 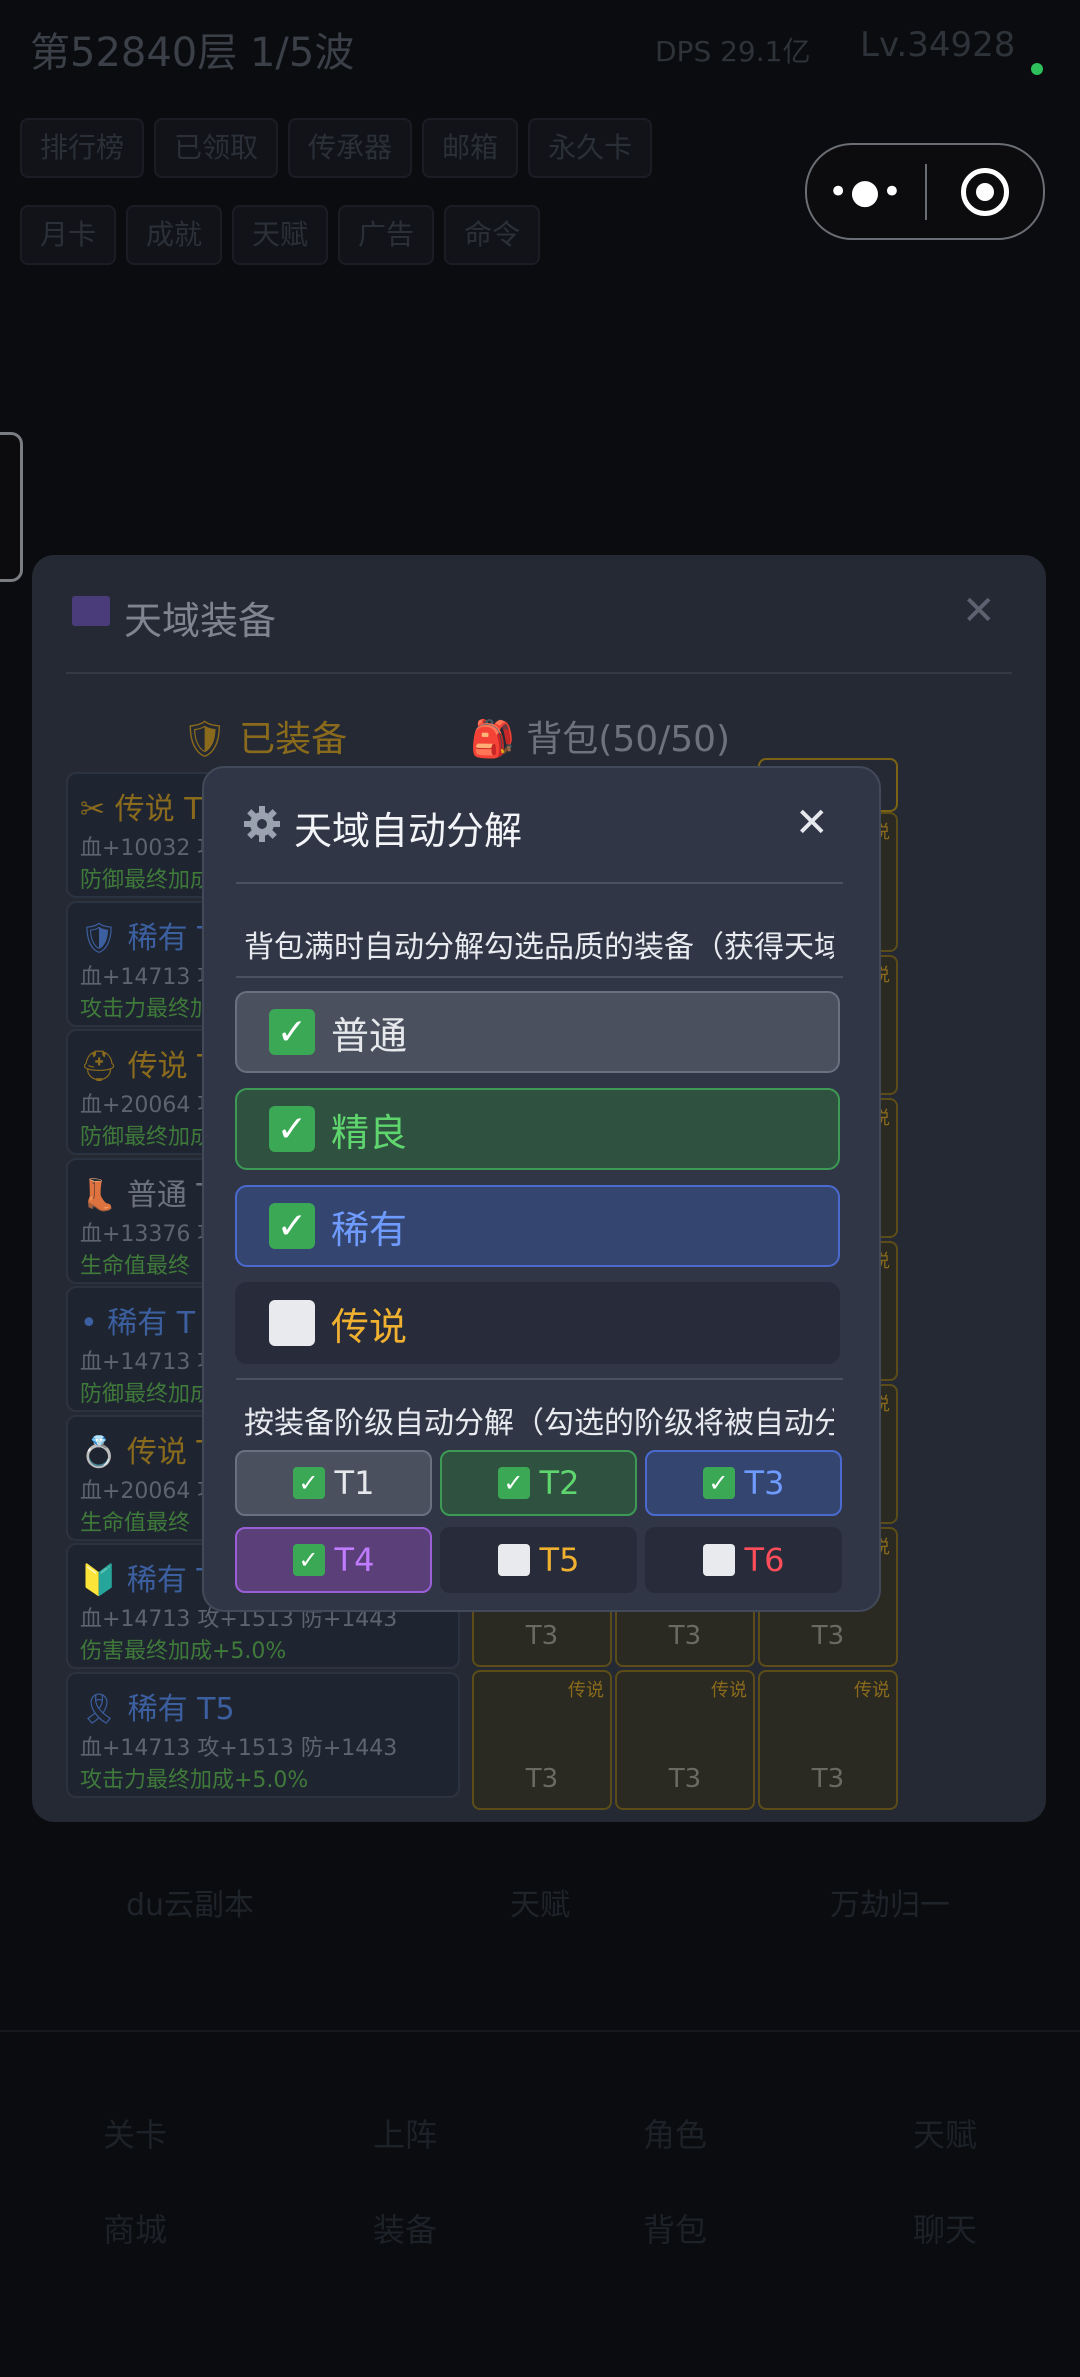 What do you see at coordinates (537, 1032) in the screenshot?
I see `quality-option: ✓ 普通` at bounding box center [537, 1032].